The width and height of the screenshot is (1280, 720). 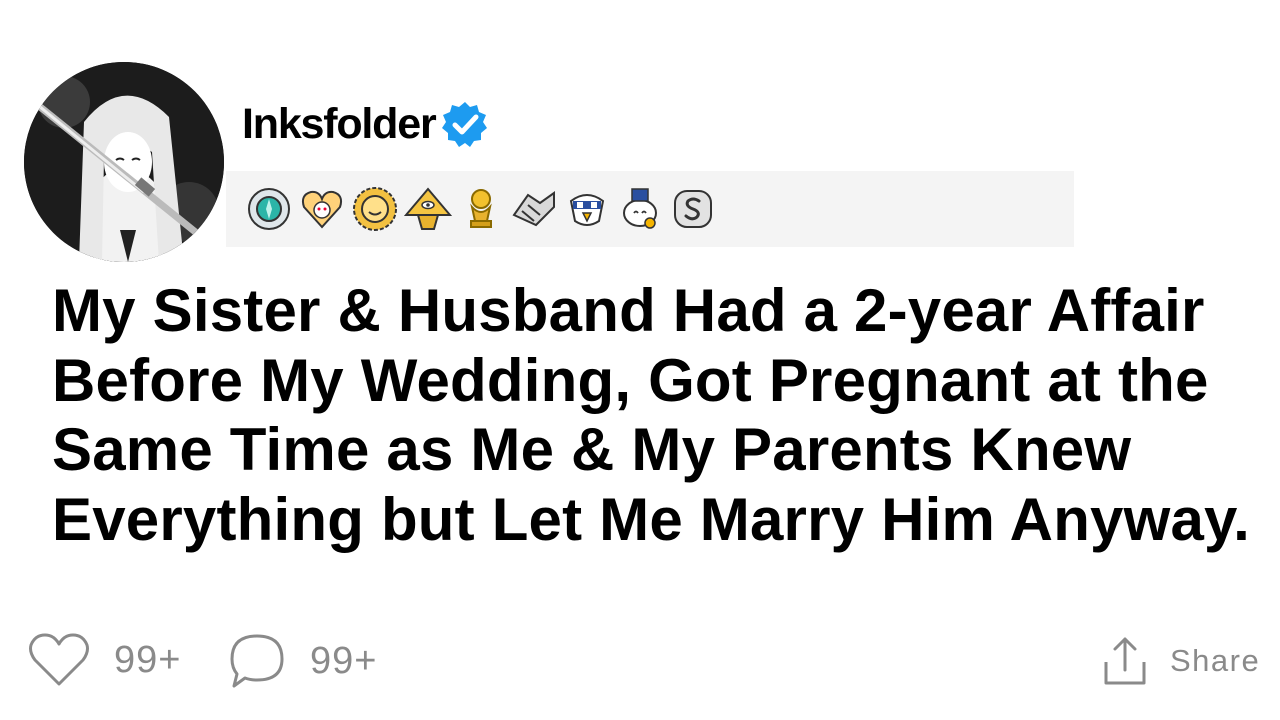 I want to click on award-badges-bar, so click(x=650, y=209).